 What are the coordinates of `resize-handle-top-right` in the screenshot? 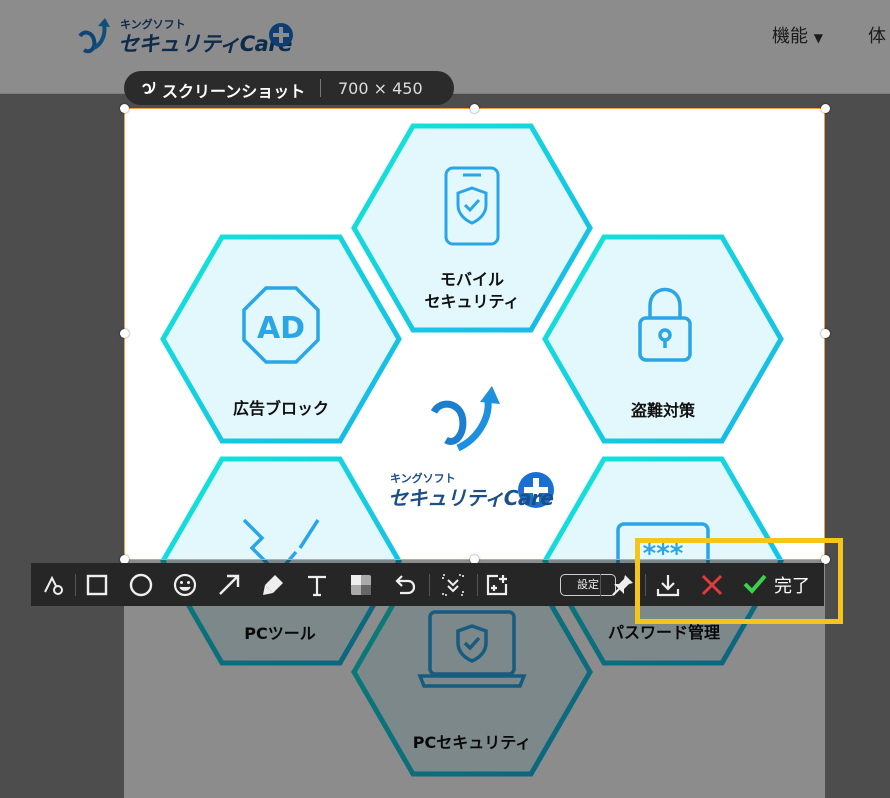 It's located at (825, 108).